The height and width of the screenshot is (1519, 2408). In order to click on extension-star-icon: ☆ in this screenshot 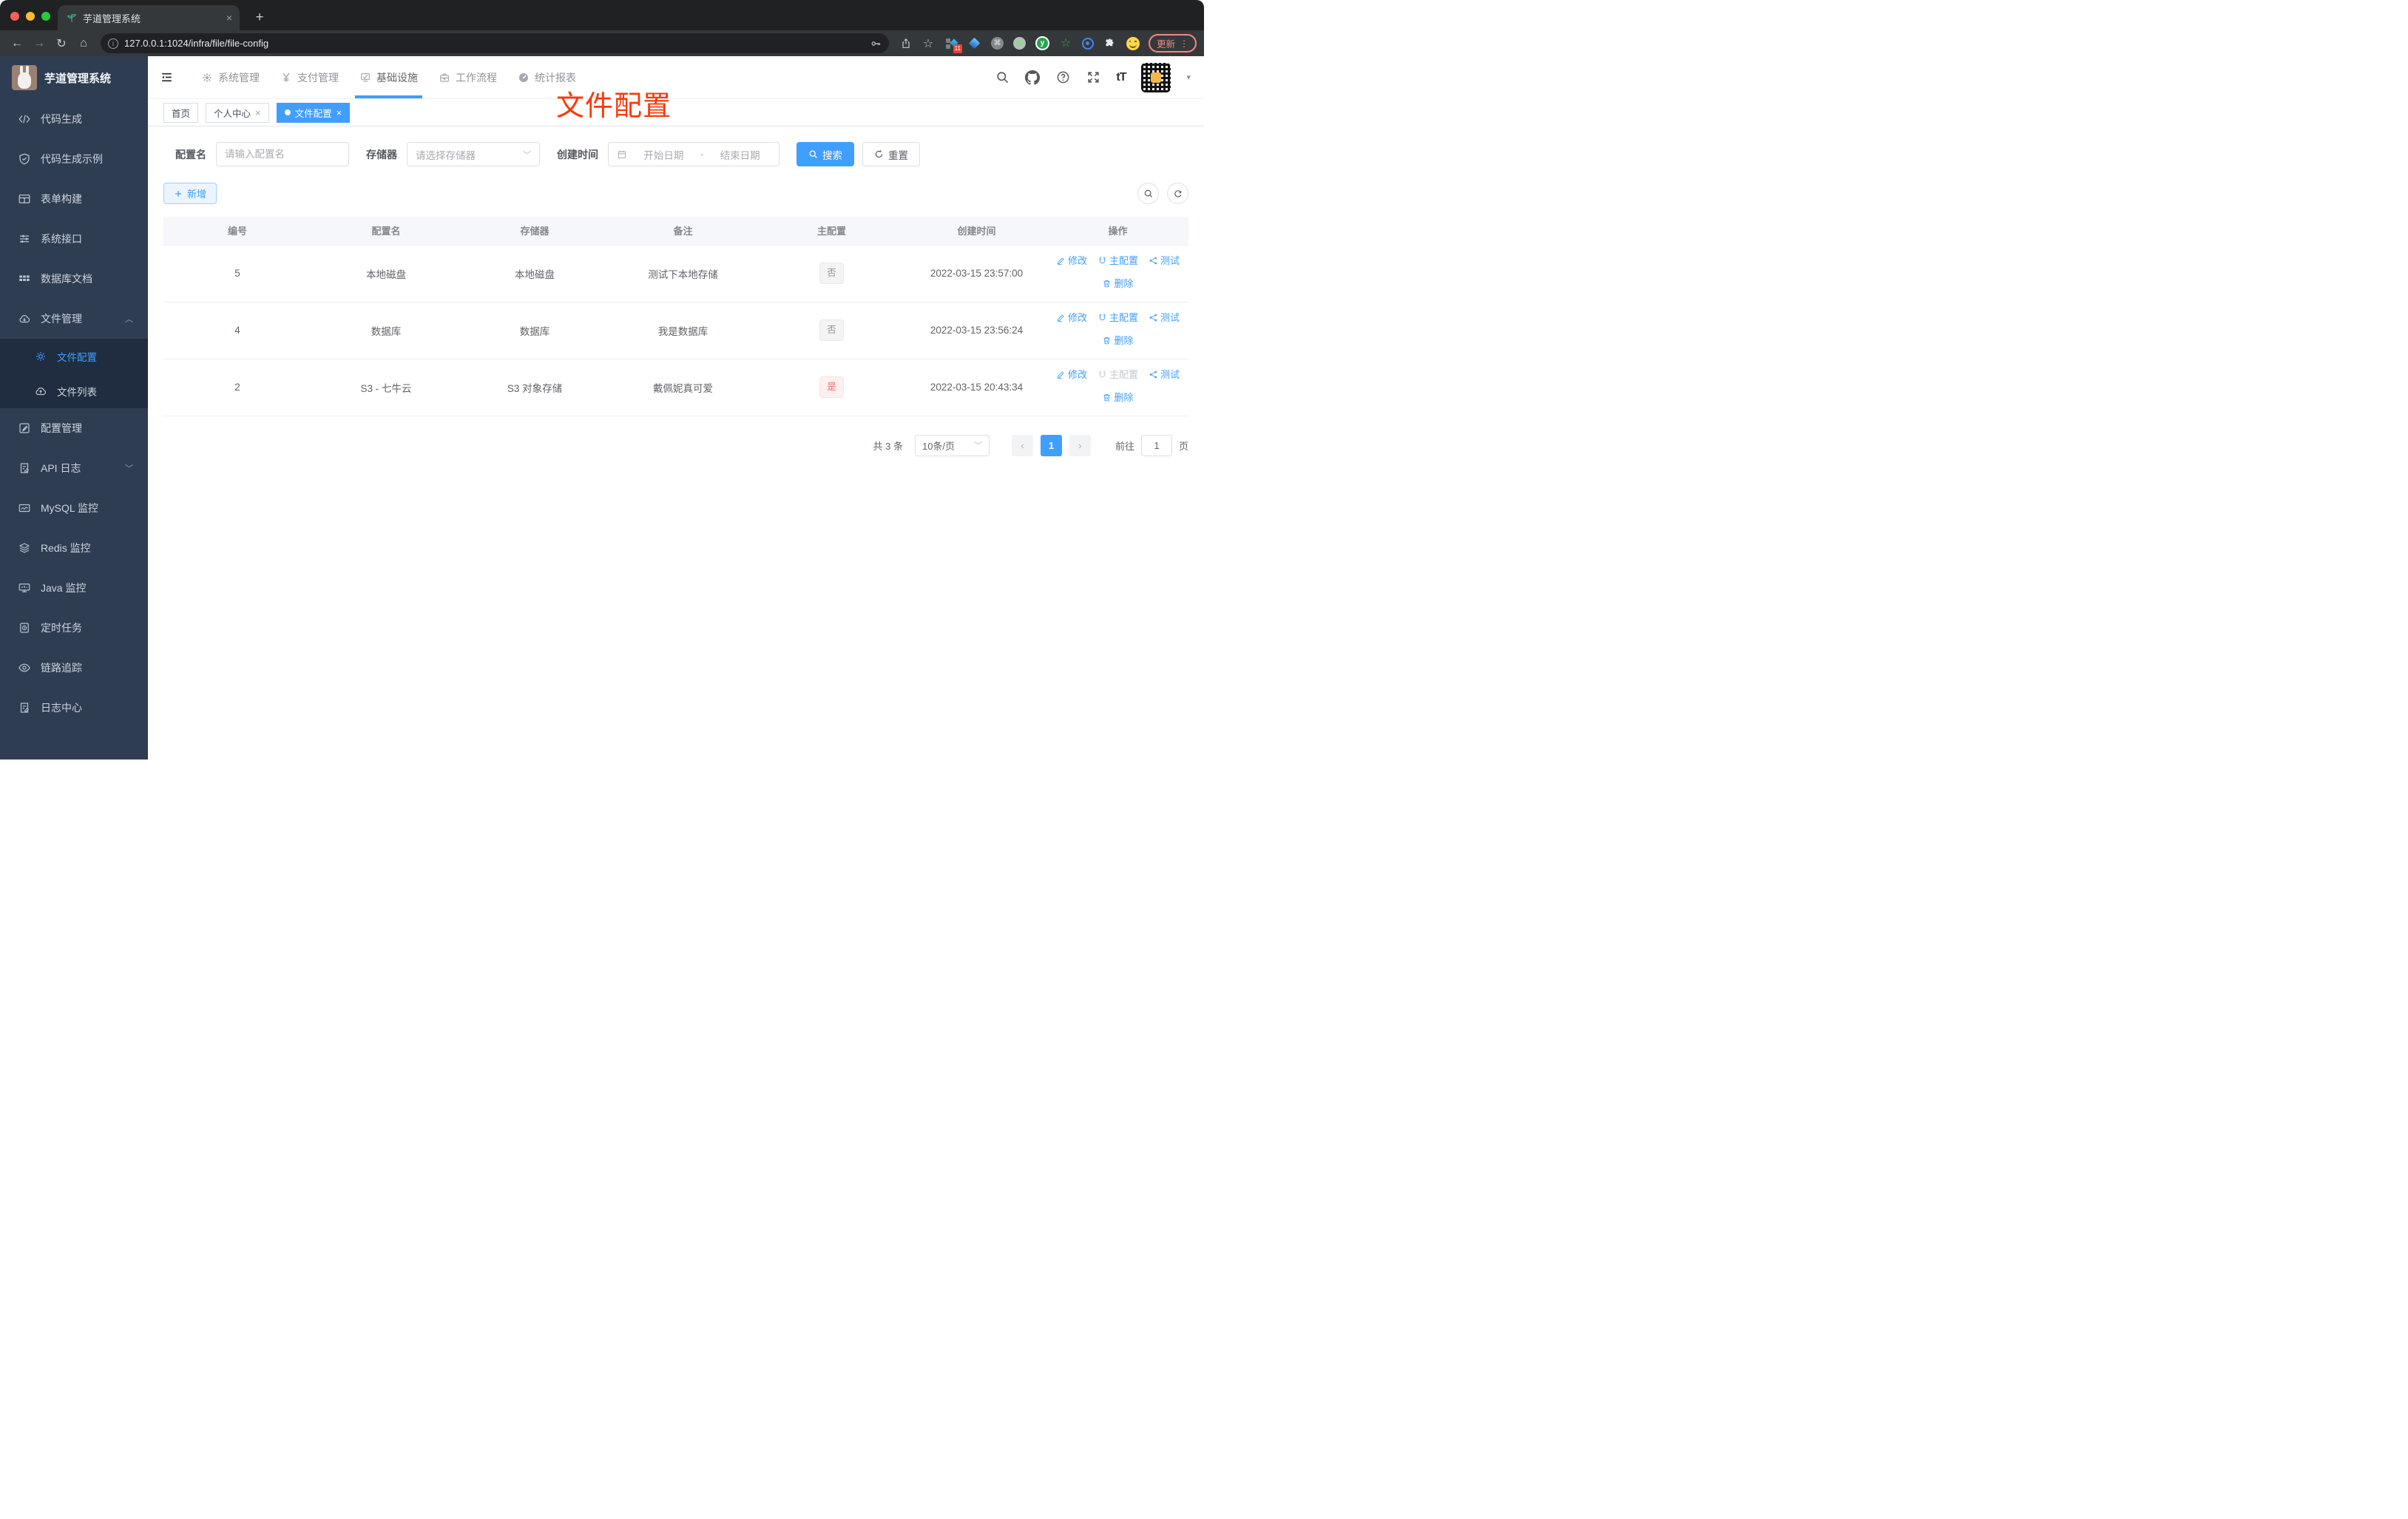, I will do `click(1065, 43)`.